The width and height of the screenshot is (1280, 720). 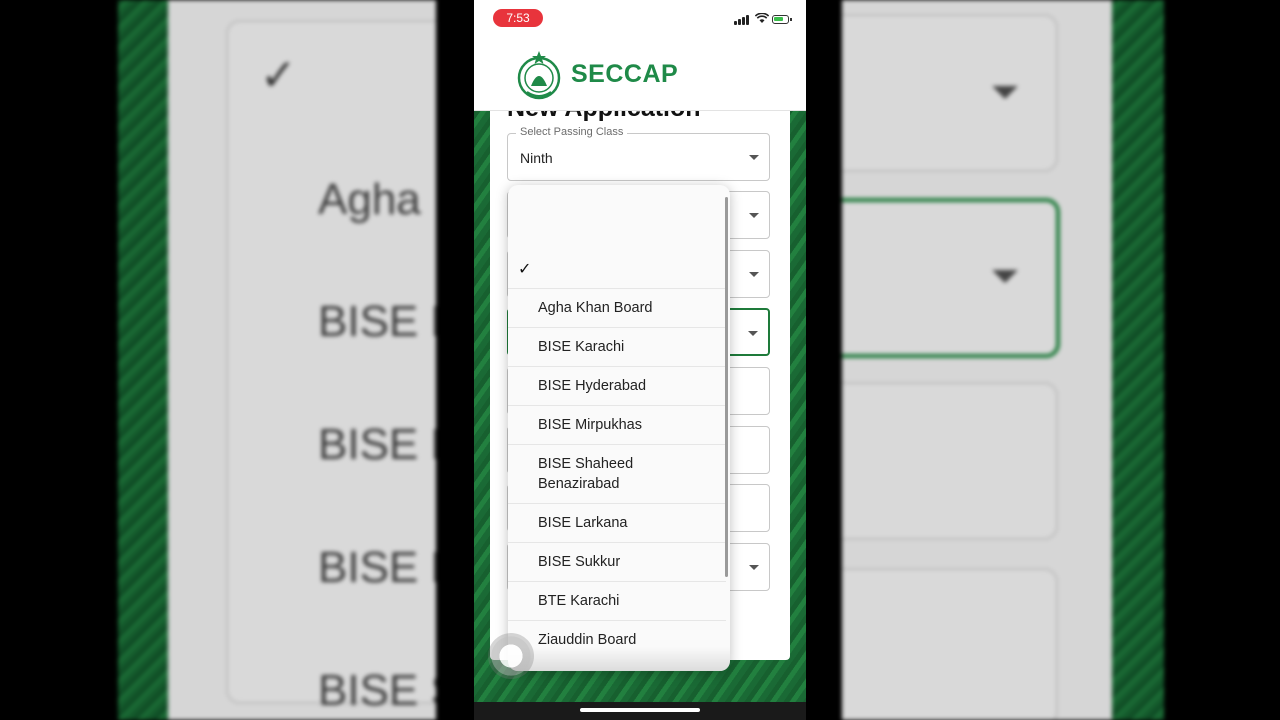 I want to click on app-header: SECCAP, so click(x=640, y=75).